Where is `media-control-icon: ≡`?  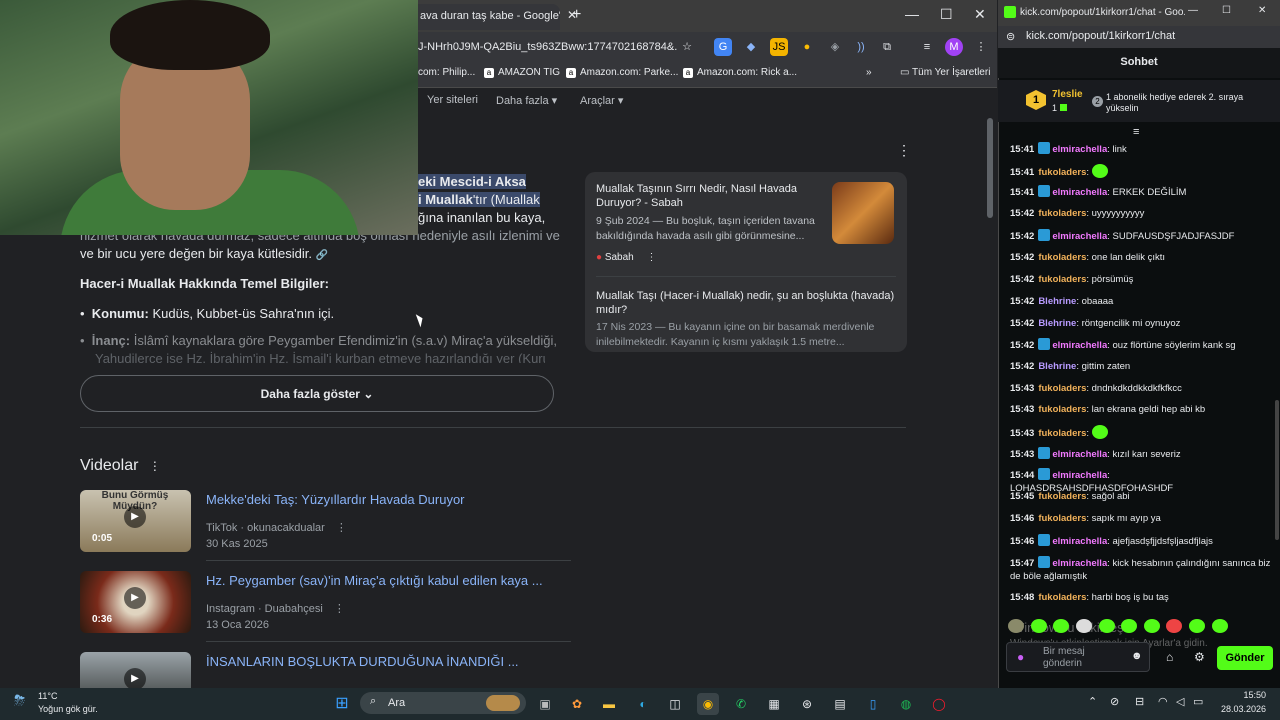
media-control-icon: ≡ is located at coordinates (927, 47).